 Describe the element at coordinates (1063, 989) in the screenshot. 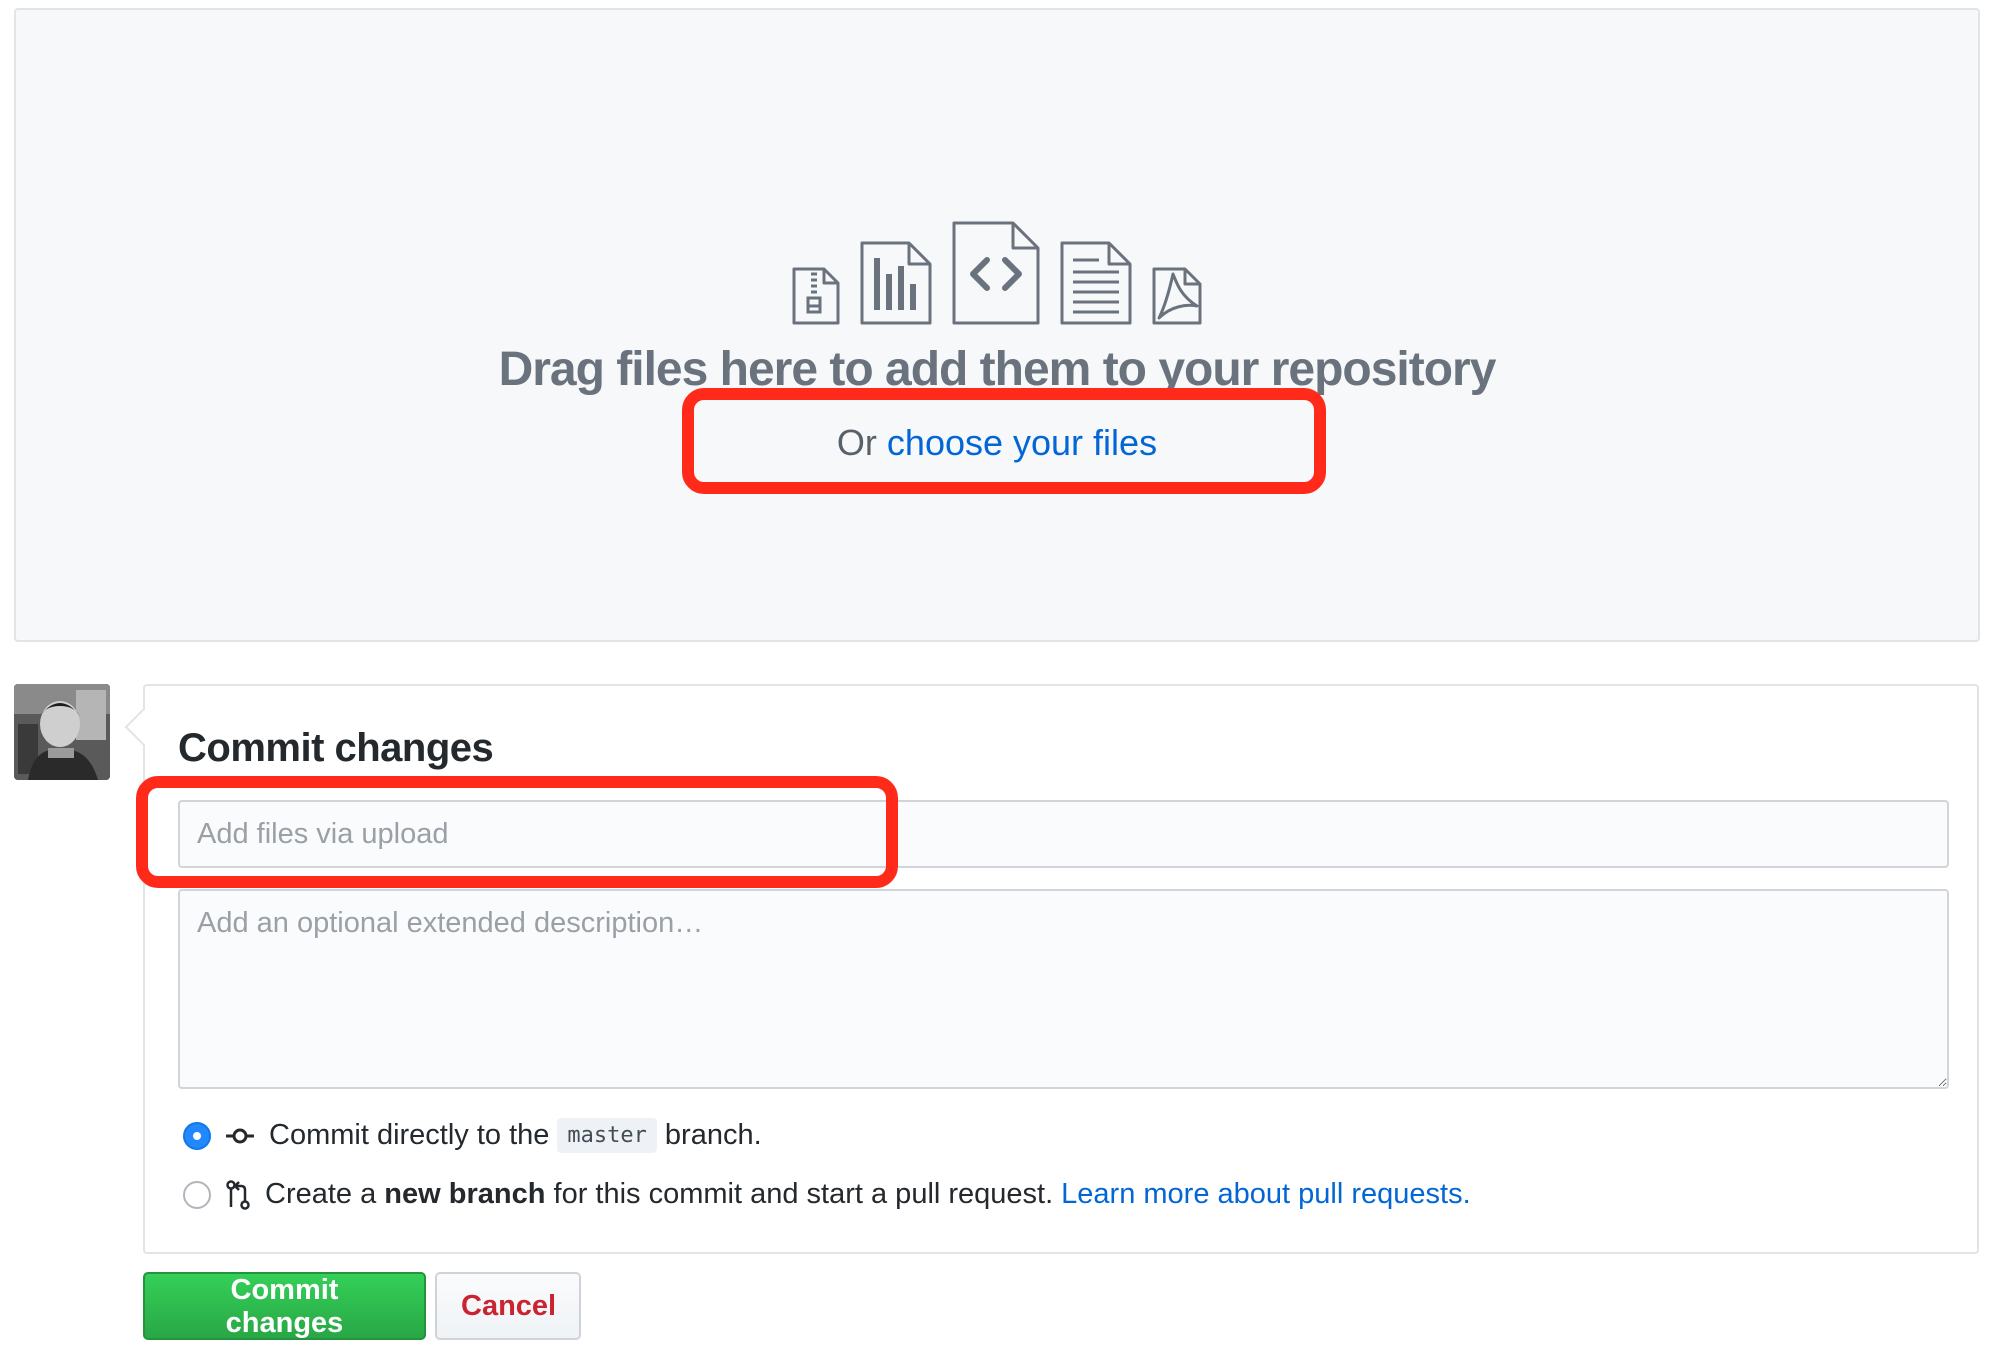

I see `commit-description-textarea` at that location.